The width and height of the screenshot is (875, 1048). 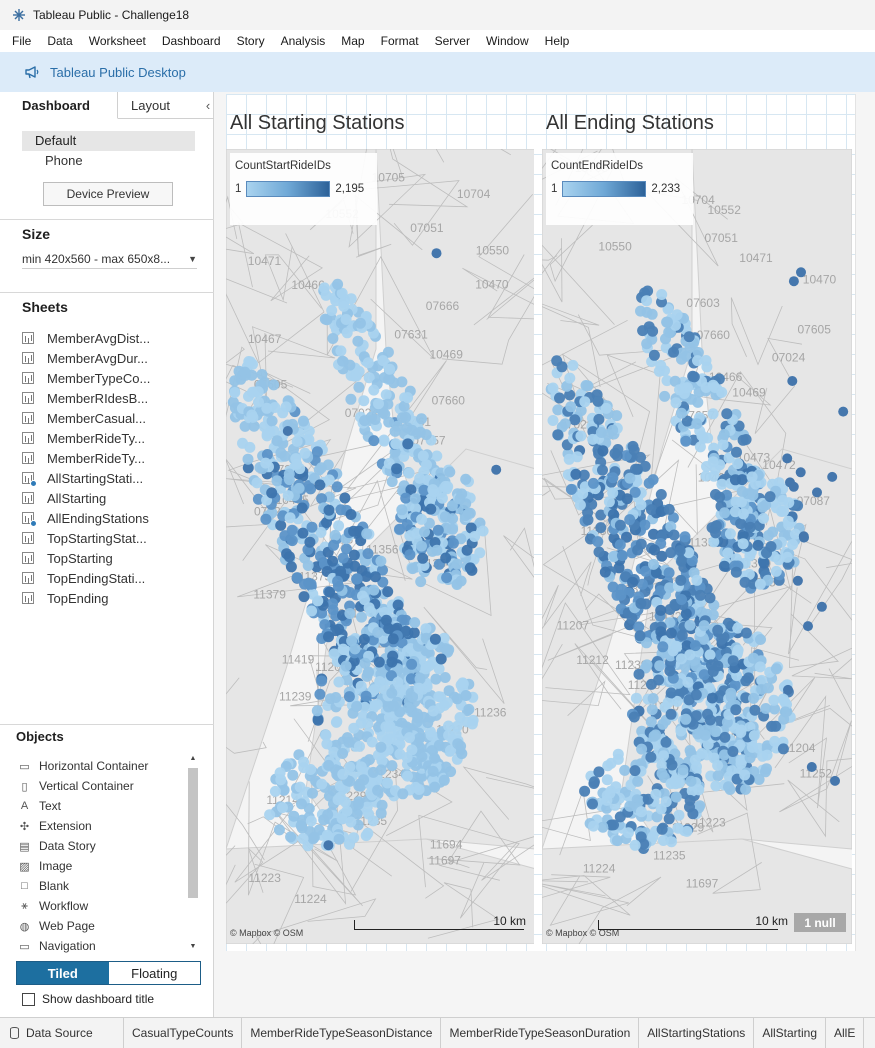 I want to click on device-phone: Phone, so click(x=108, y=161).